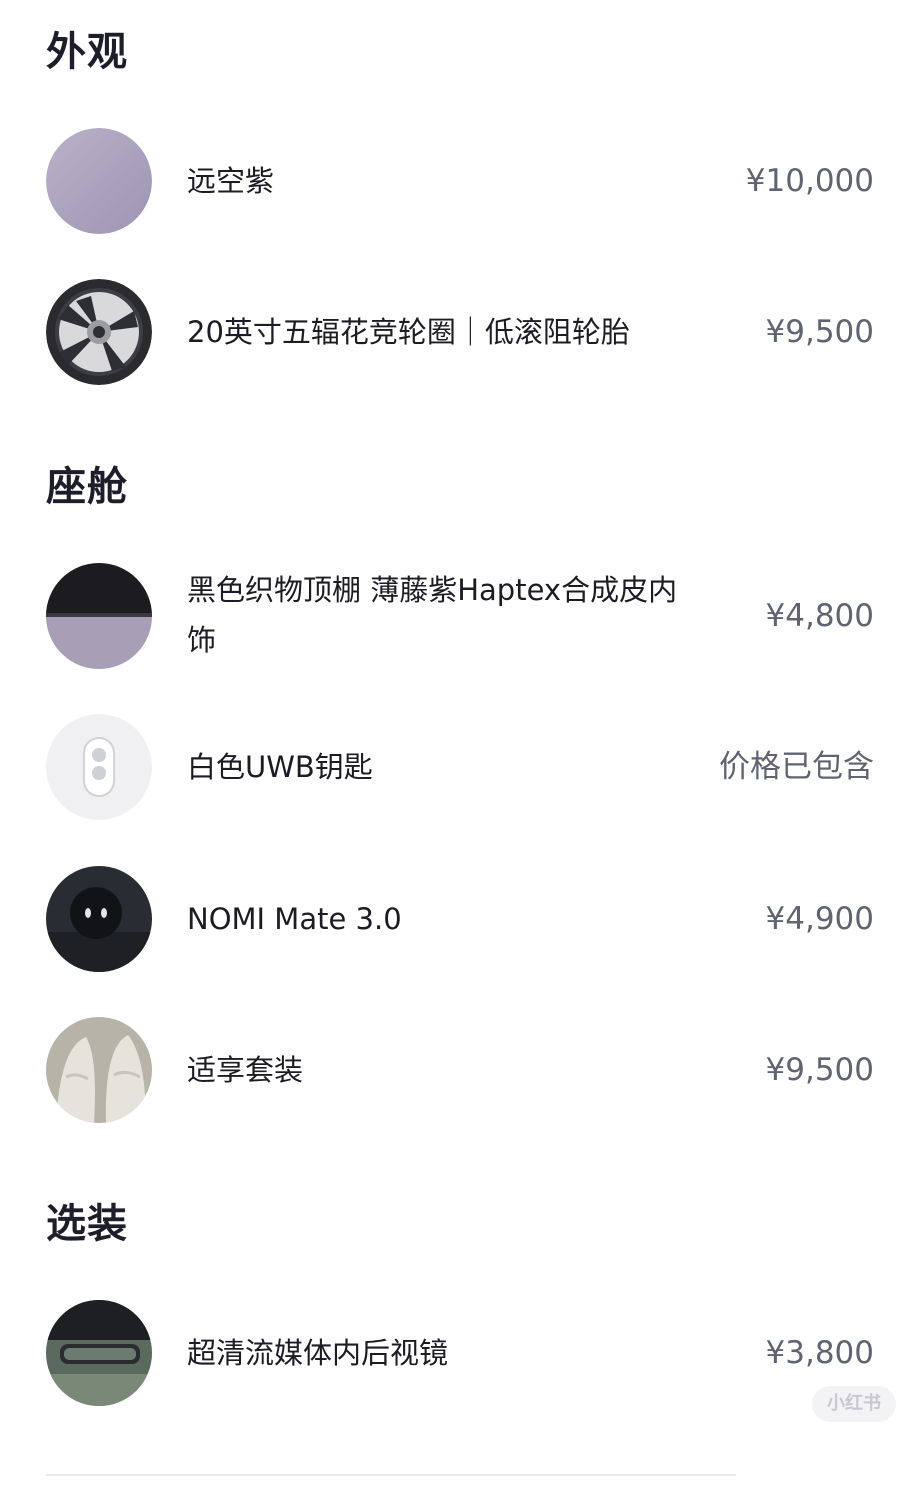  I want to click on item-name: 20英寸五辐花竞轮圈｜低滚阻轮胎, so click(408, 332).